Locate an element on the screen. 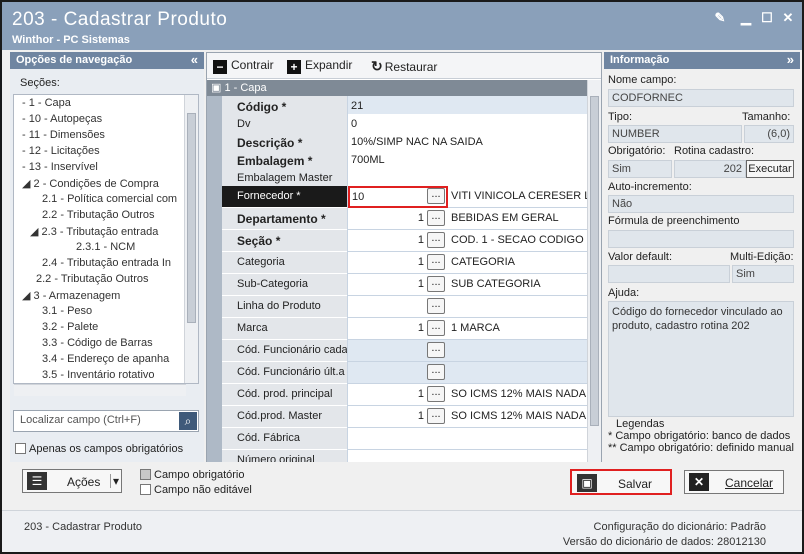  tree-item: - 10 - Autopeças is located at coordinates (62, 119).